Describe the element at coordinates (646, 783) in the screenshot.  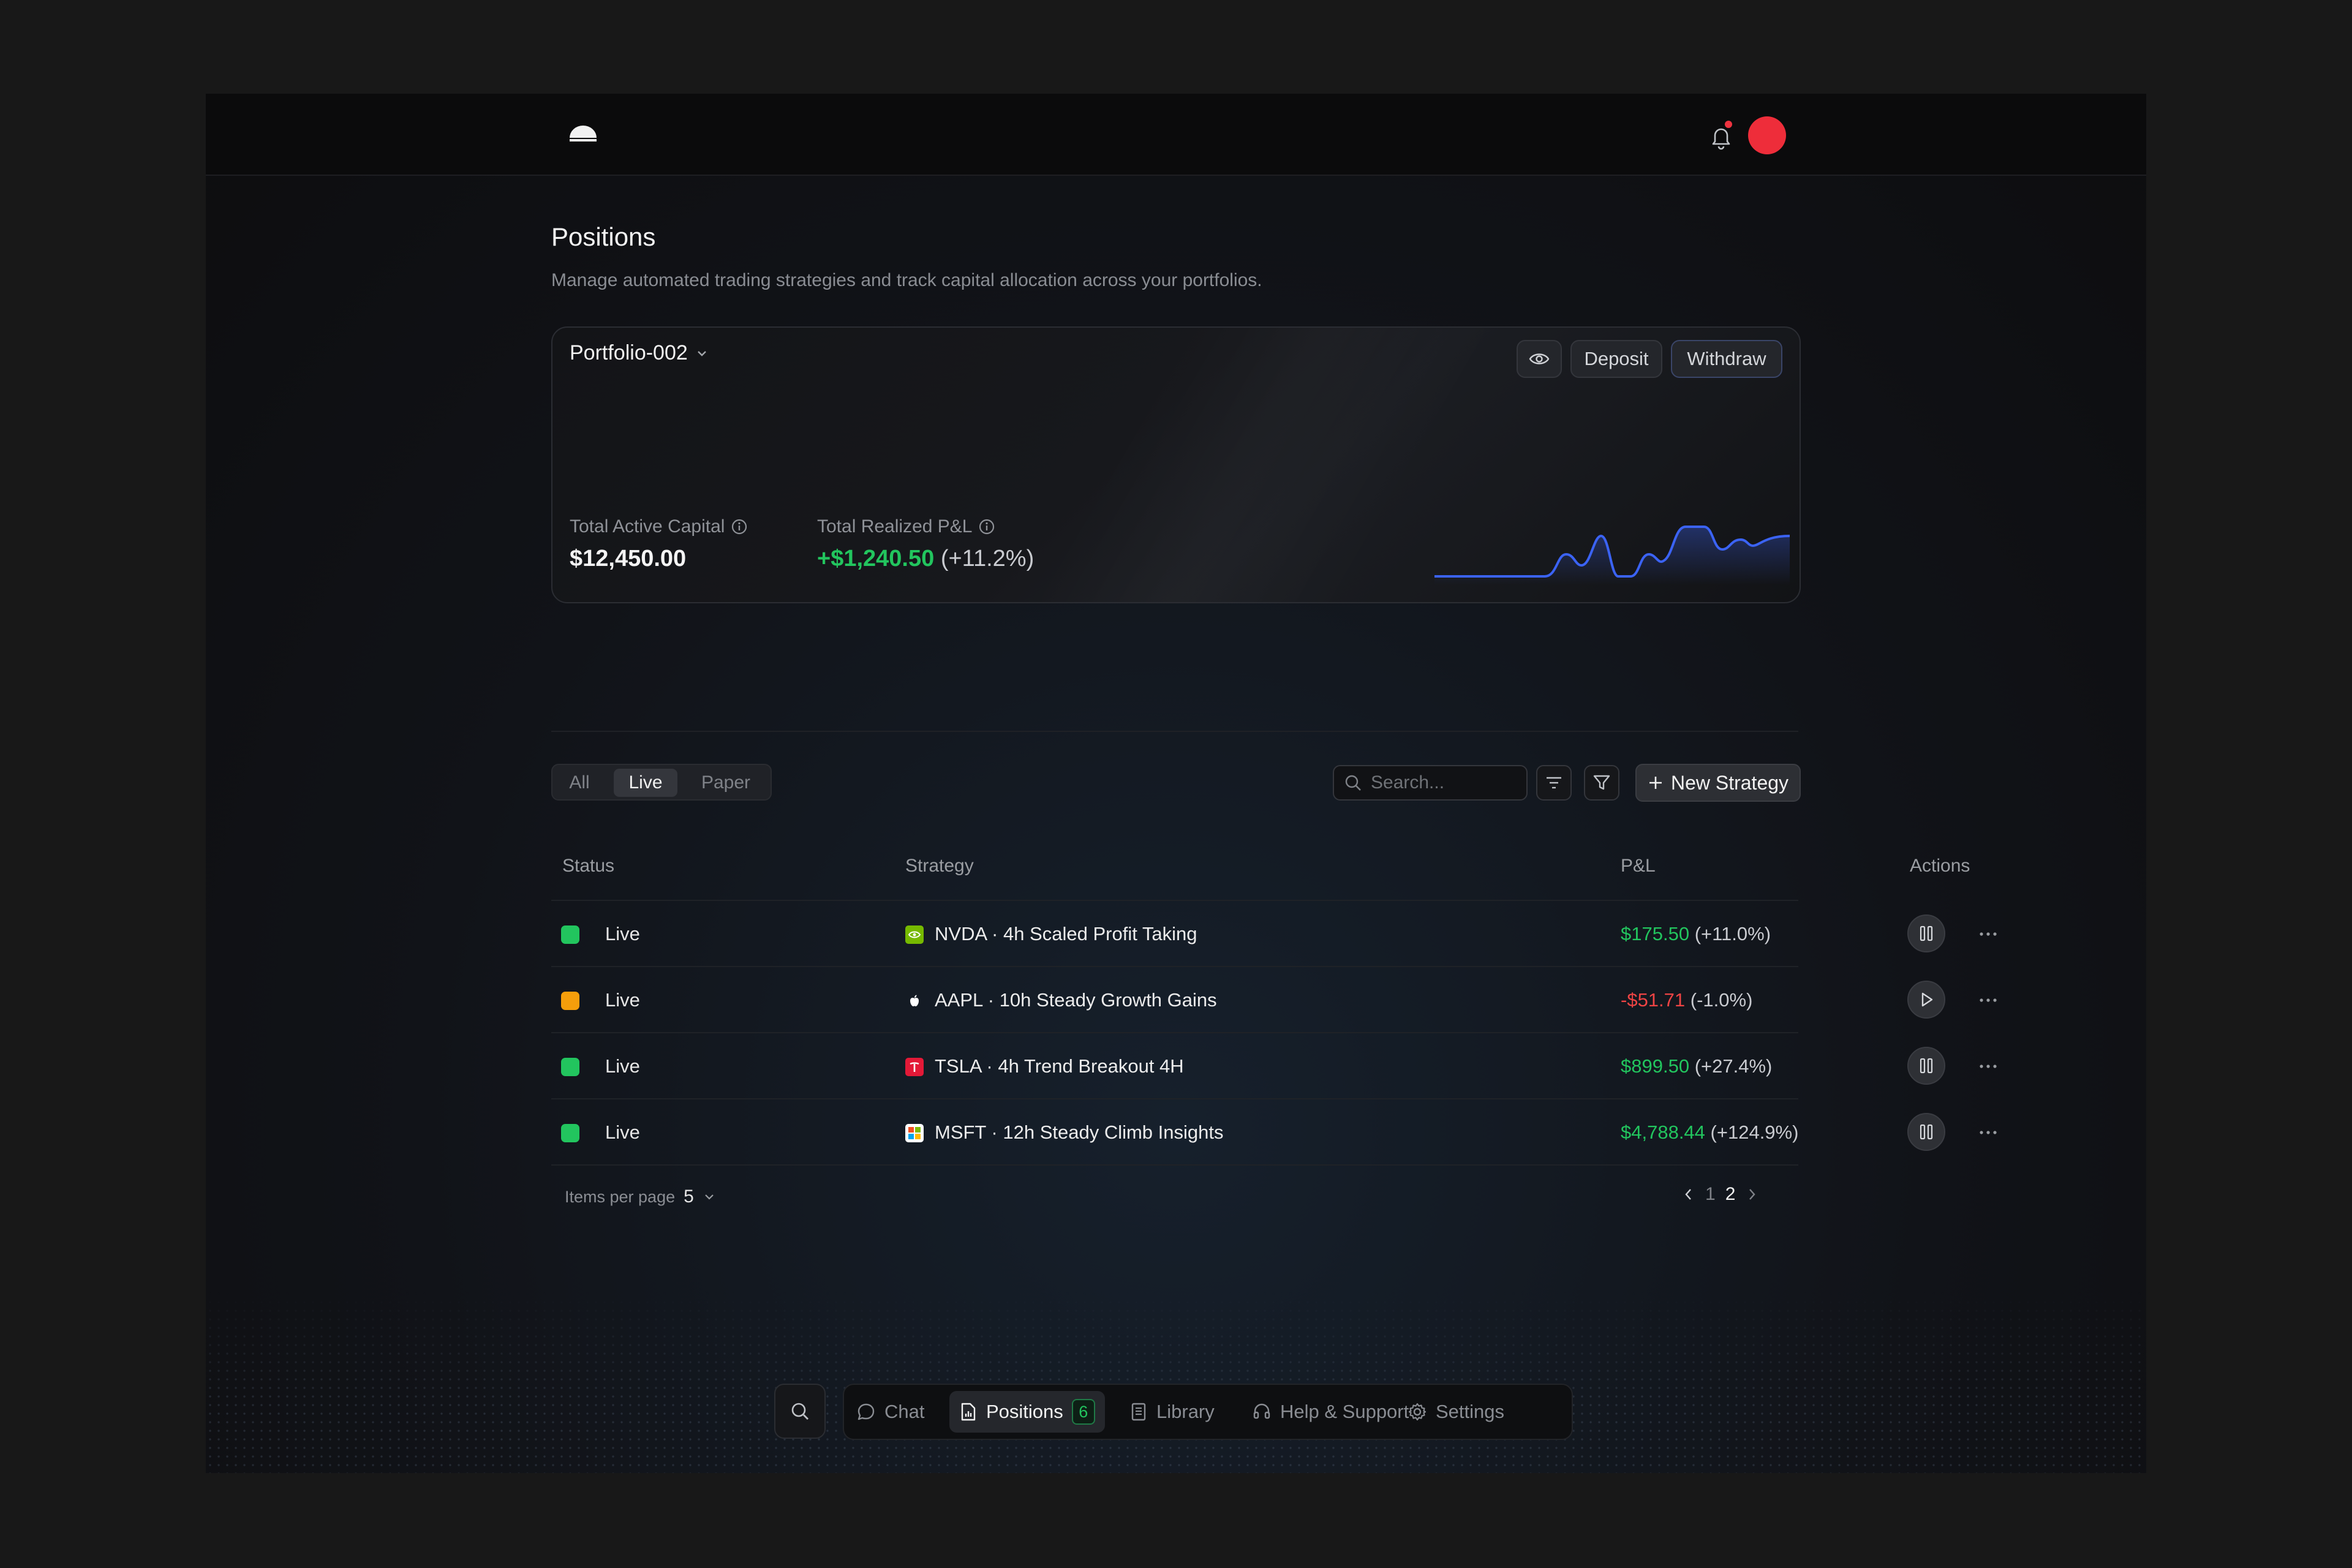
I see `tab-live: Live` at that location.